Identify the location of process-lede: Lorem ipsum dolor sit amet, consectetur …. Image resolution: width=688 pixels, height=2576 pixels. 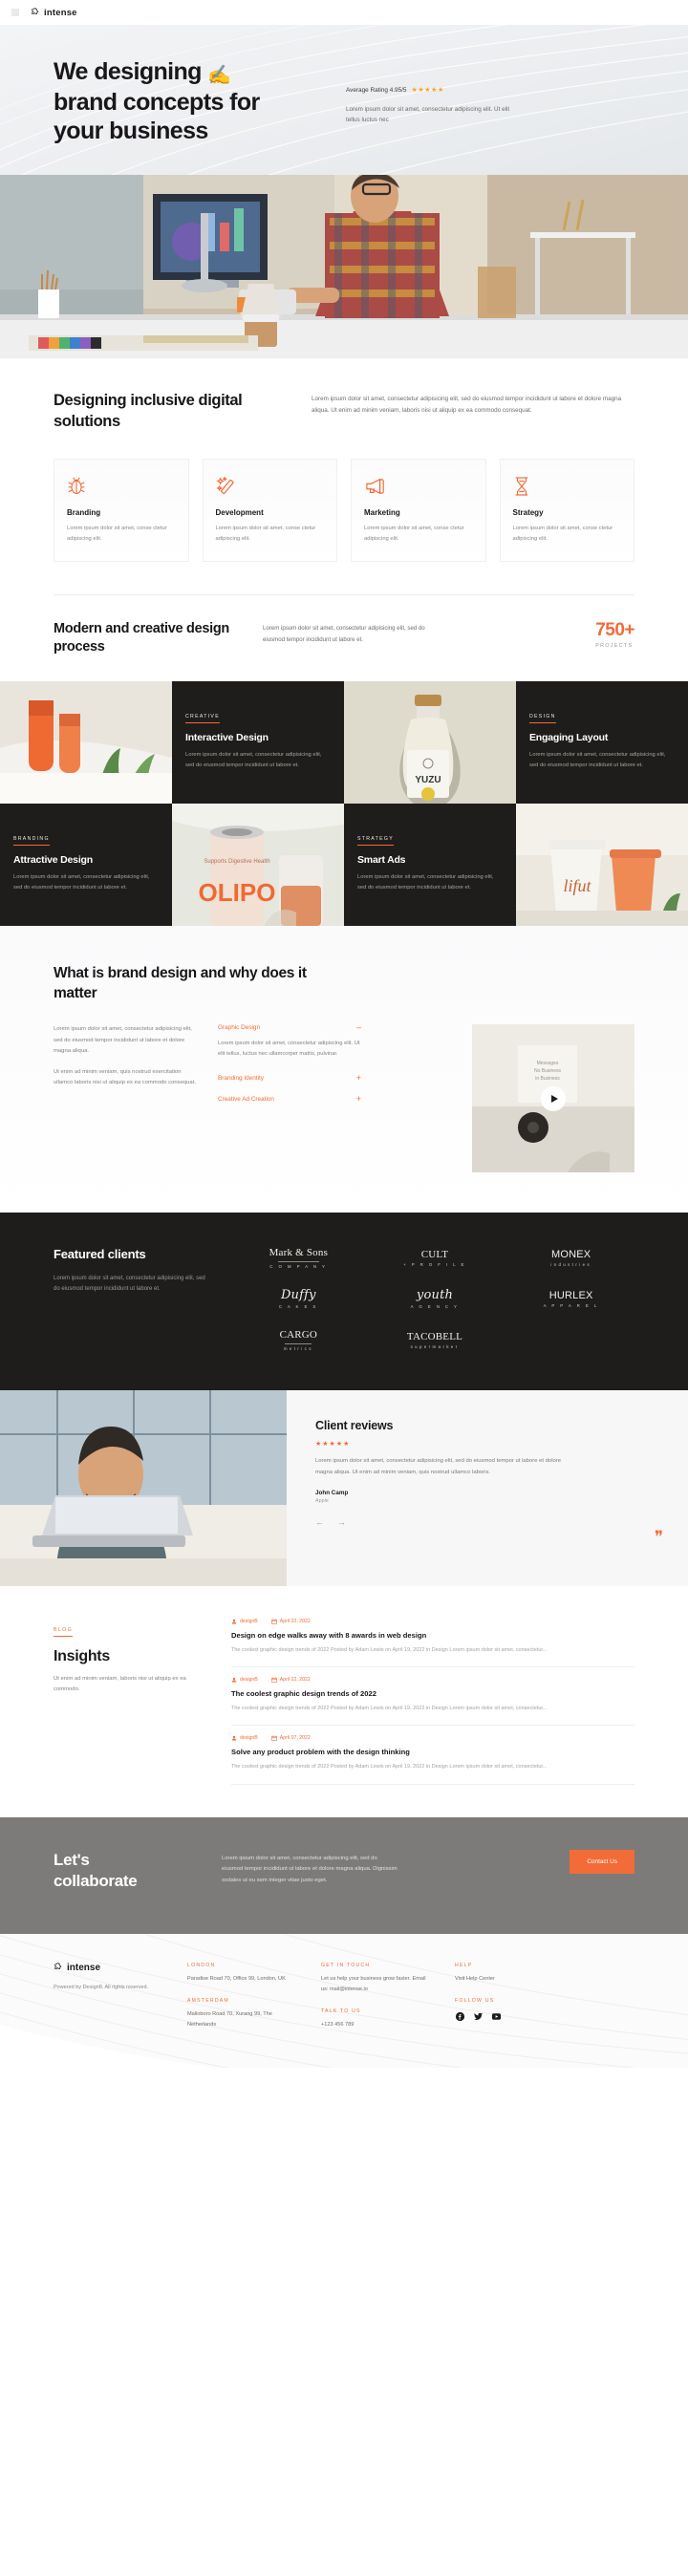
(344, 634).